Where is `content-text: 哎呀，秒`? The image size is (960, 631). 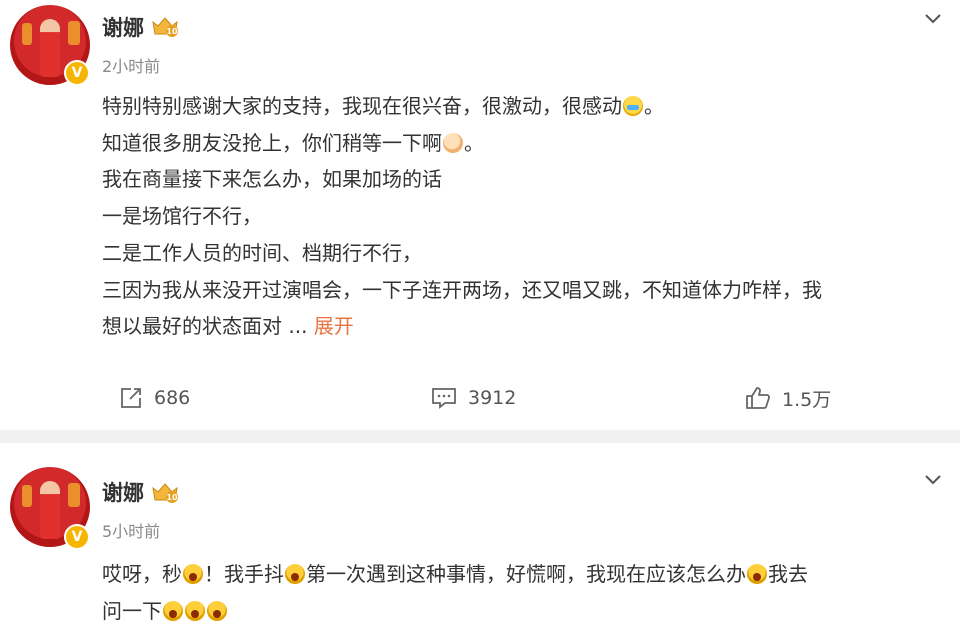 content-text: 哎呀，秒 is located at coordinates (142, 574).